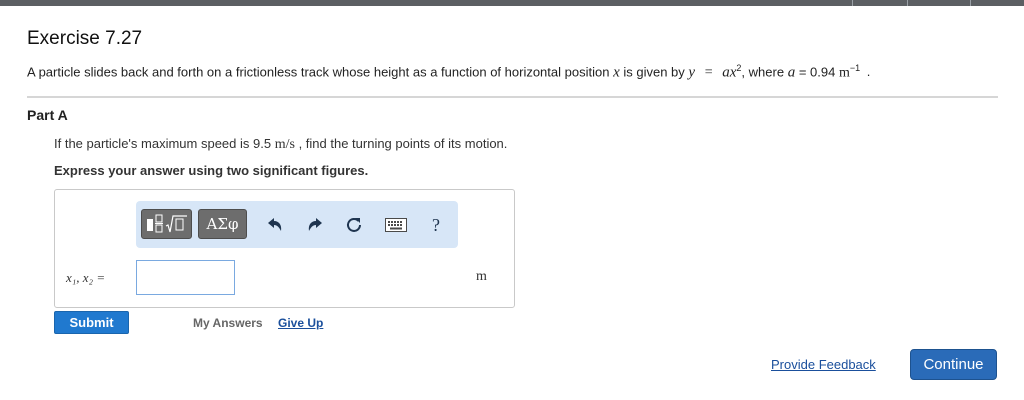 This screenshot has width=1024, height=400. I want to click on section-divider, so click(512, 97).